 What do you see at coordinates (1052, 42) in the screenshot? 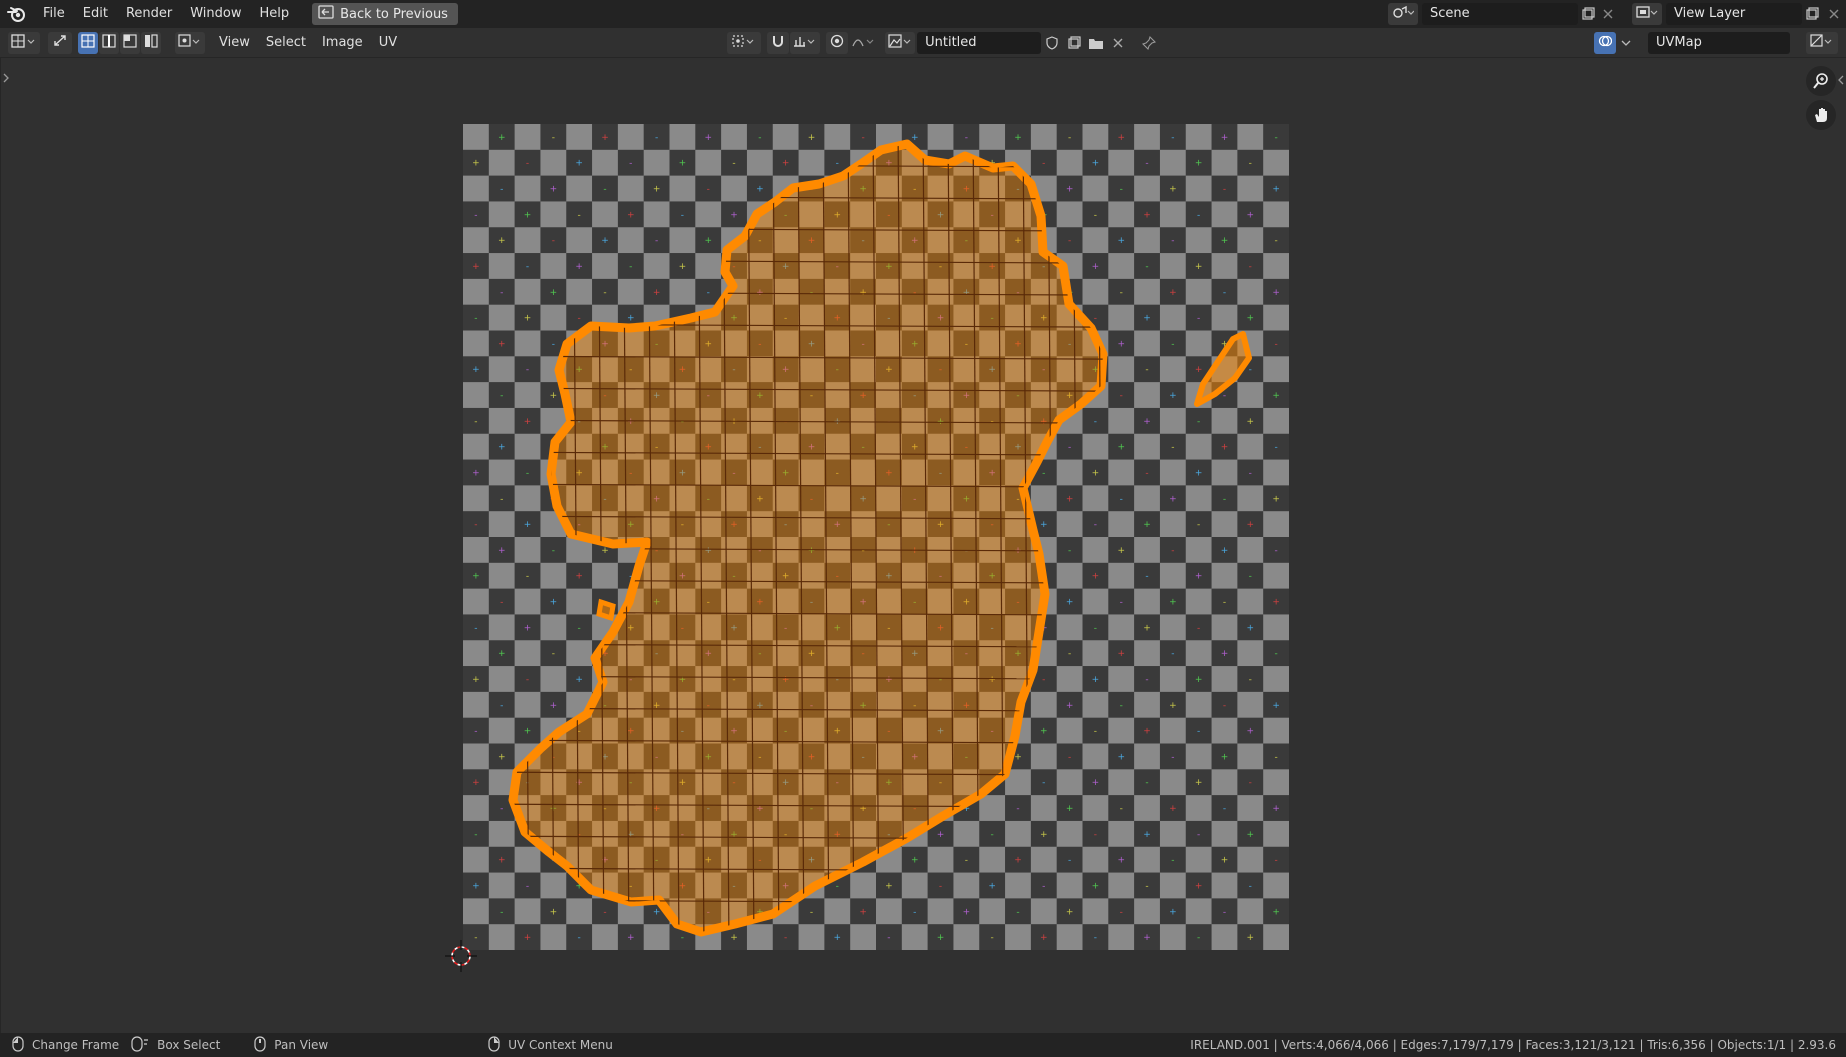
I see `fake-user-shield-icon` at bounding box center [1052, 42].